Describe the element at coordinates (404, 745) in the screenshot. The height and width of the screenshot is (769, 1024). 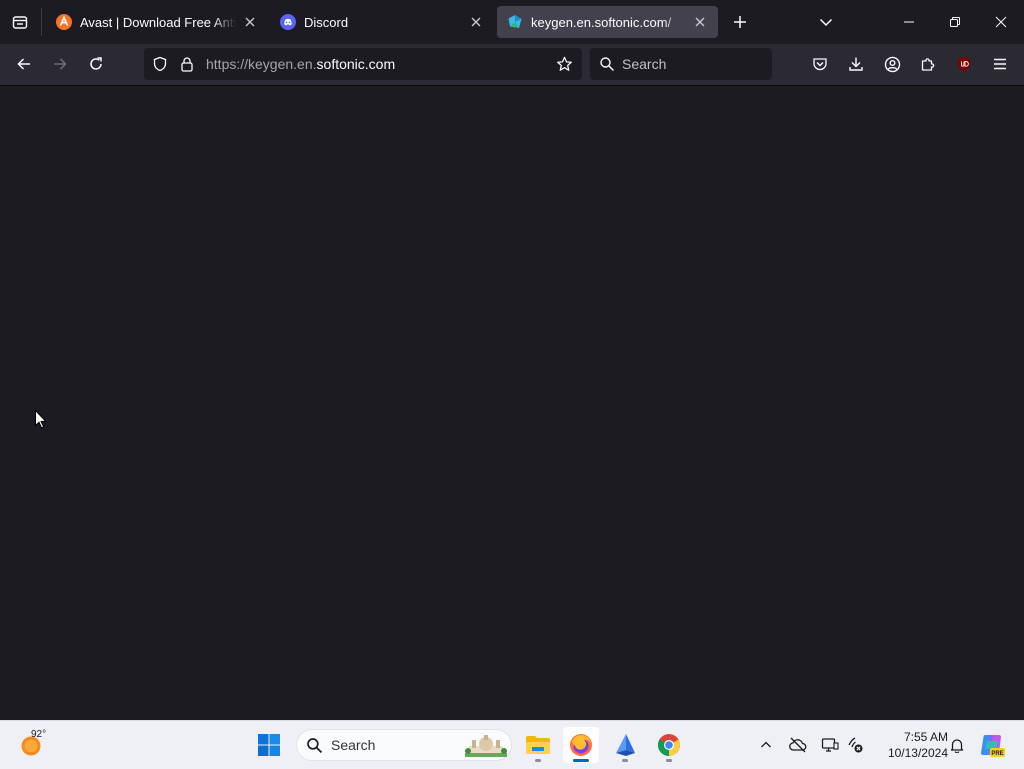
I see `taskbar-search-box: Search` at that location.